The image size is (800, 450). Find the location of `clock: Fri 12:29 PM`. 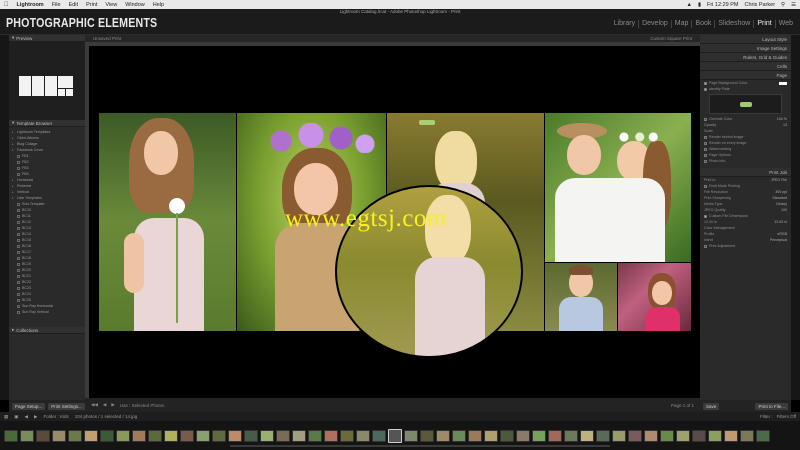

clock: Fri 12:29 PM is located at coordinates (722, 5).